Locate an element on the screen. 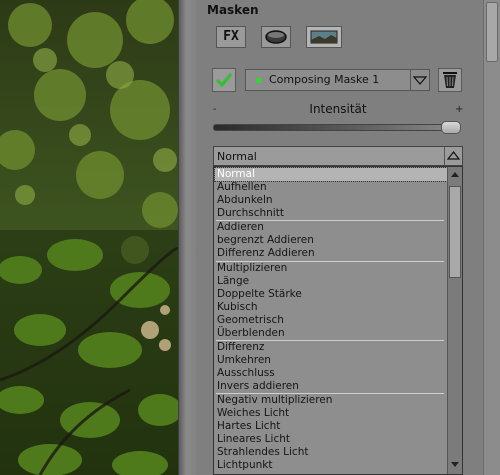 This screenshot has width=500, height=475. circle-mask-icon is located at coordinates (276, 37).